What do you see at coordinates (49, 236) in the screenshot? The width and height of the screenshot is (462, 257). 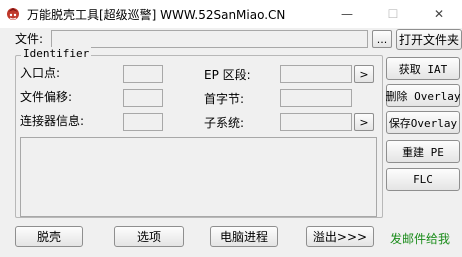 I see `unpack-button: 脱壳` at bounding box center [49, 236].